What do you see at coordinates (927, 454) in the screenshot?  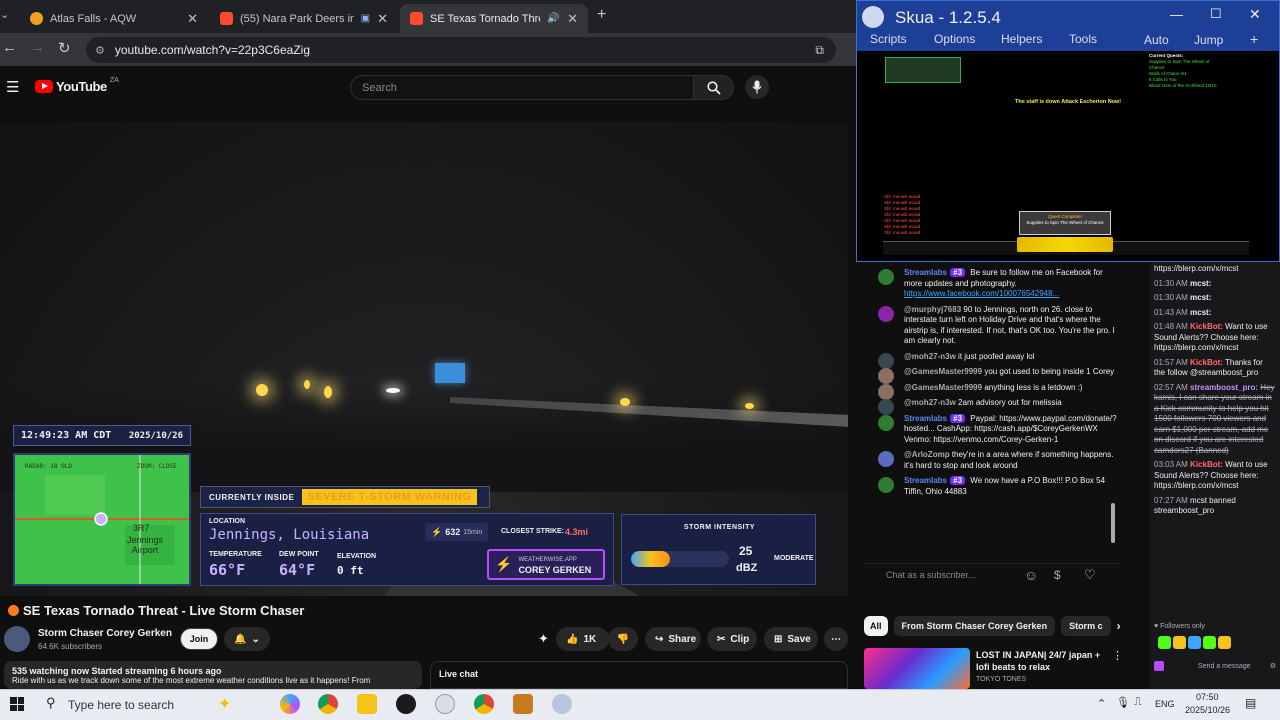 I see `chat-author: @ArloZomp` at bounding box center [927, 454].